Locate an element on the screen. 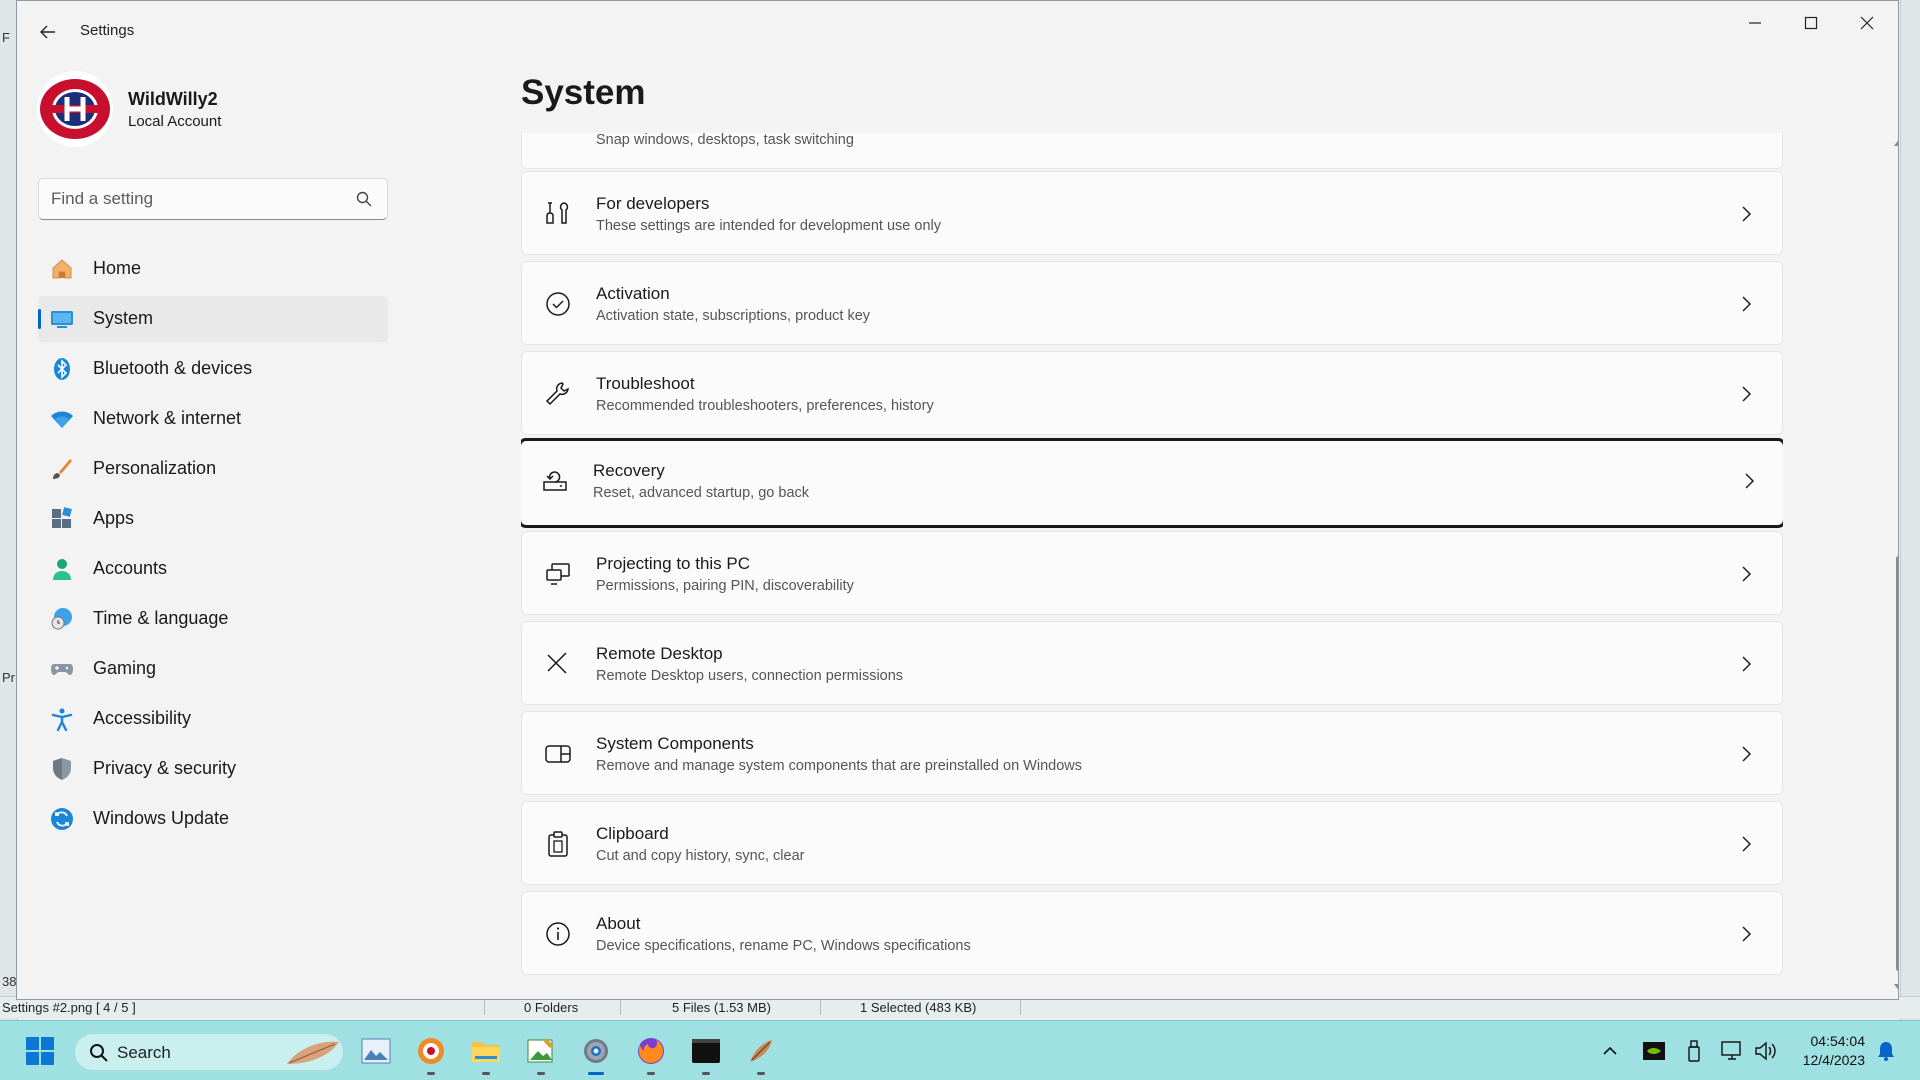 Image resolution: width=1920 pixels, height=1080 pixels. card-title: Troubleshoot is located at coordinates (645, 383).